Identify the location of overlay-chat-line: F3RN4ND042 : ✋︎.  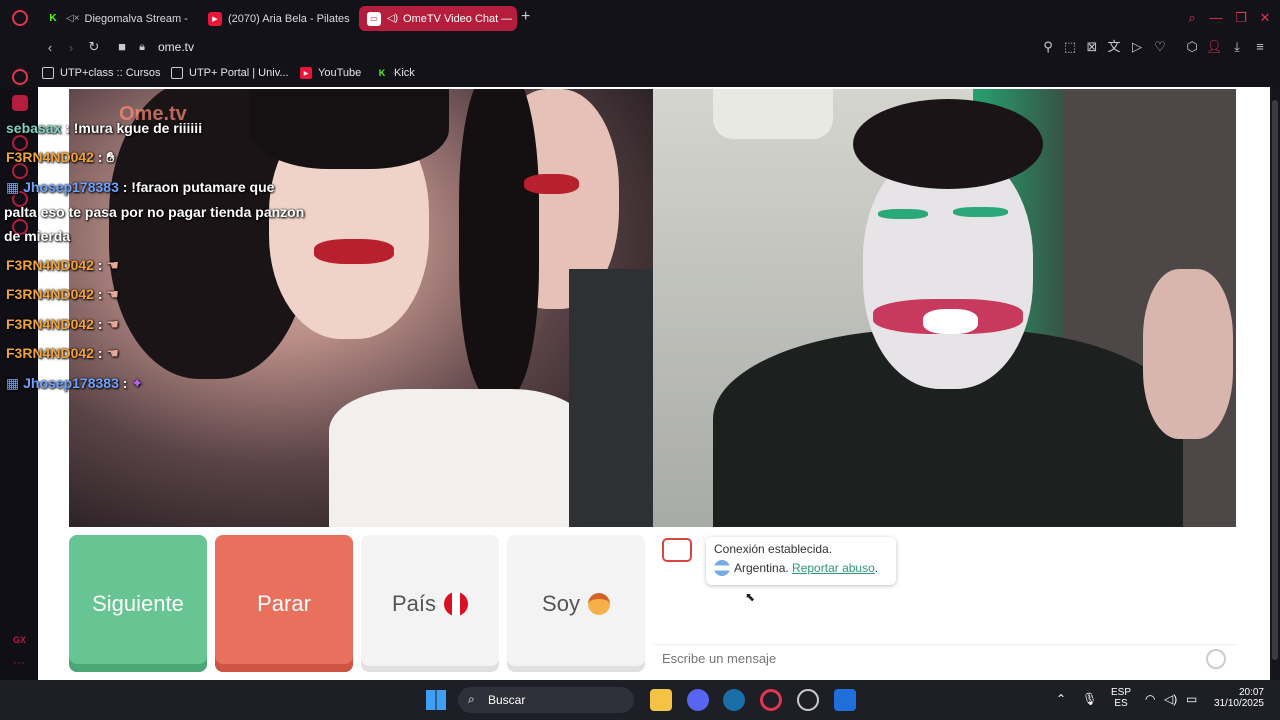
(60, 157).